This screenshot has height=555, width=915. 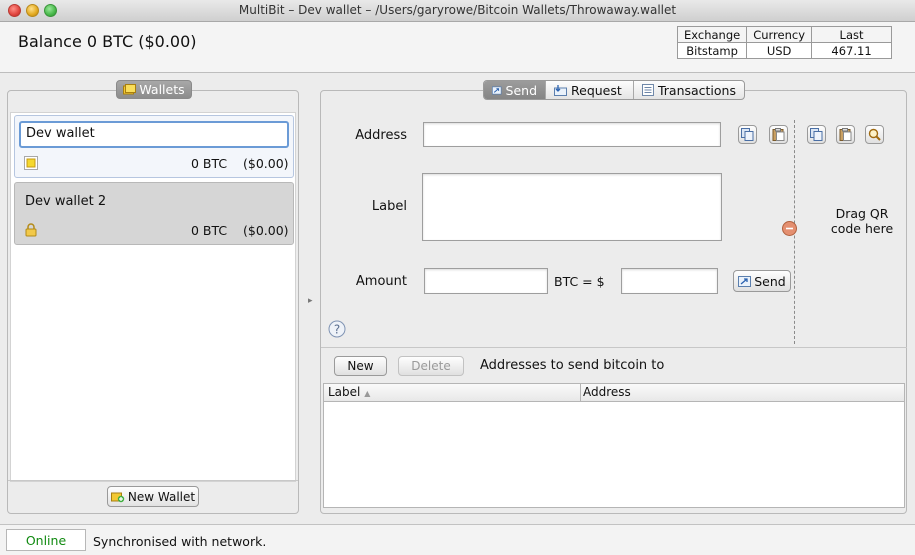 What do you see at coordinates (161, 496) in the screenshot?
I see `new-wallet-label: New Wallet` at bounding box center [161, 496].